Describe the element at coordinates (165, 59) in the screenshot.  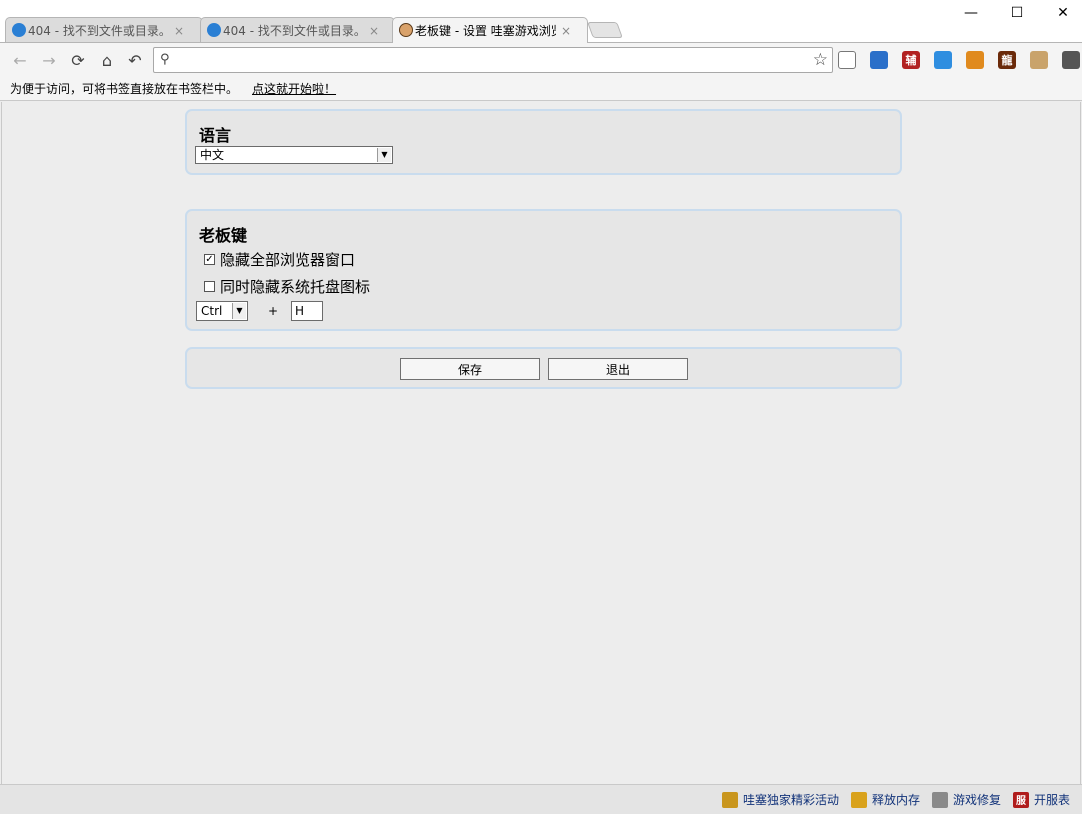
I see `search-icon: ⚲` at that location.